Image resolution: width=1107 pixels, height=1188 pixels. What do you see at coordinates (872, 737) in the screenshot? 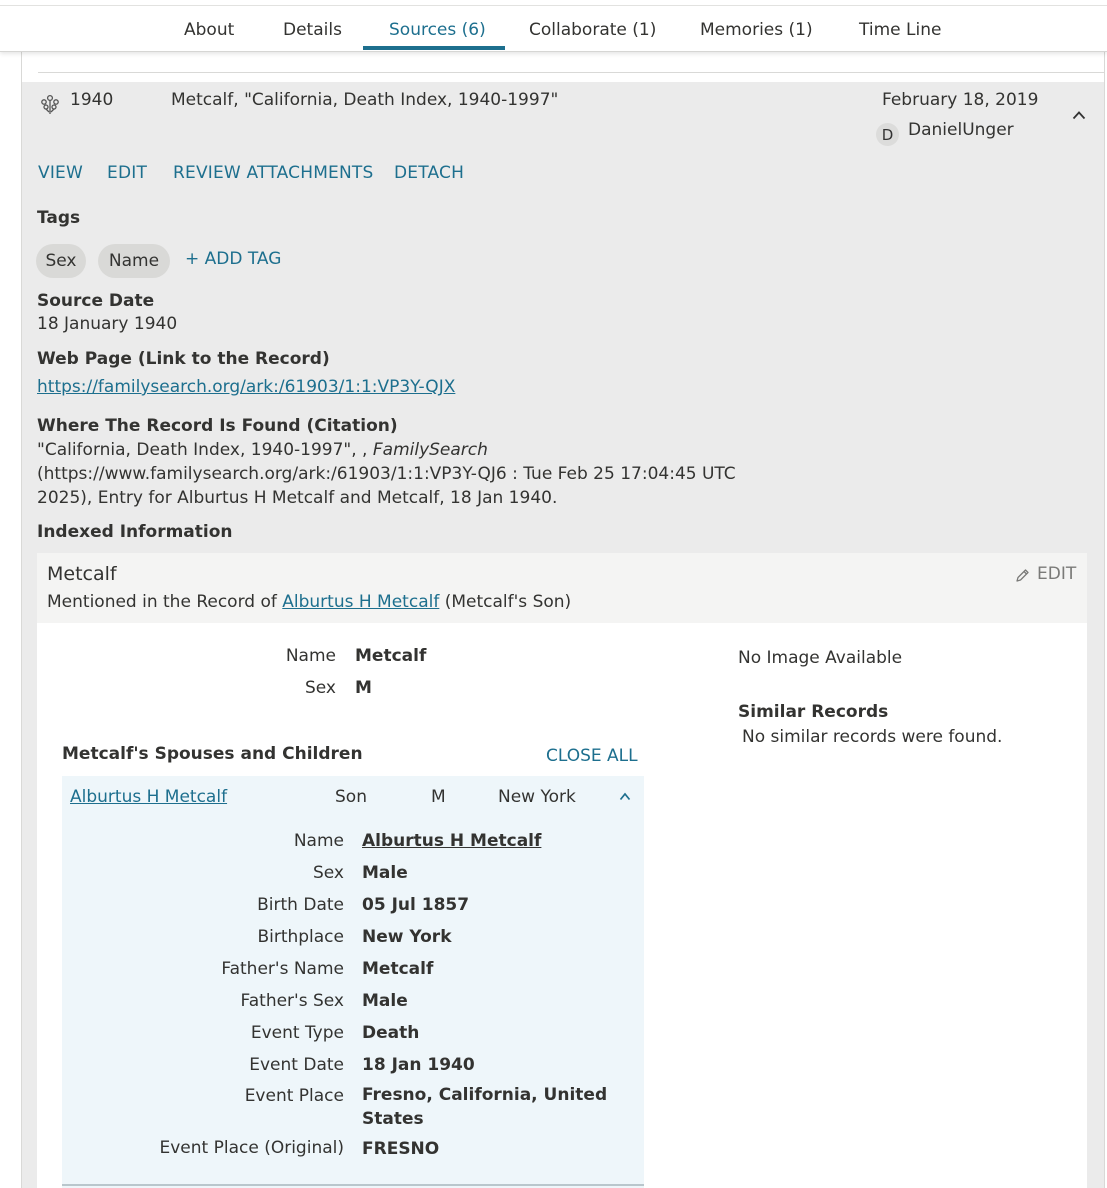
I see `similar-records-text: No similar records were found.` at bounding box center [872, 737].